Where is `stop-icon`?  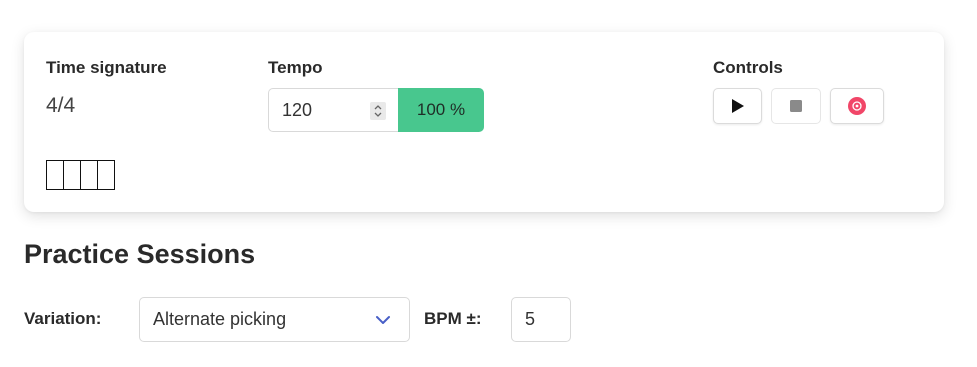 stop-icon is located at coordinates (796, 106).